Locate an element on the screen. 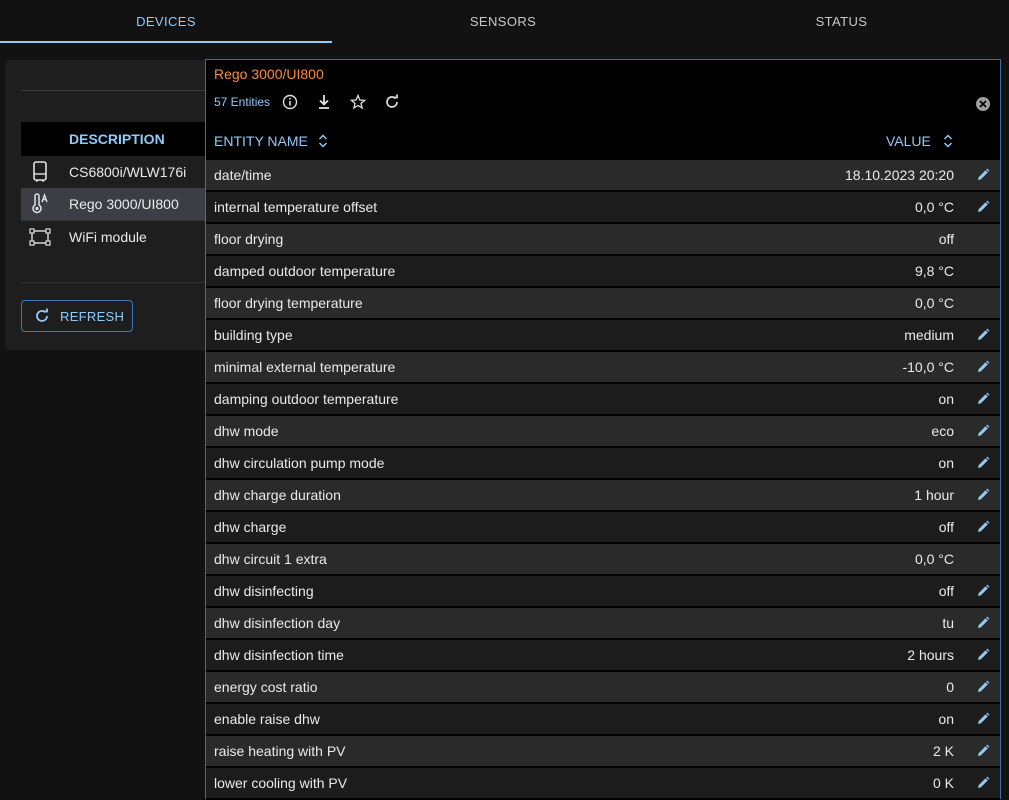 The height and width of the screenshot is (800, 1009). table-row: damped outdoor temperature 9,8 °C is located at coordinates (603, 272).